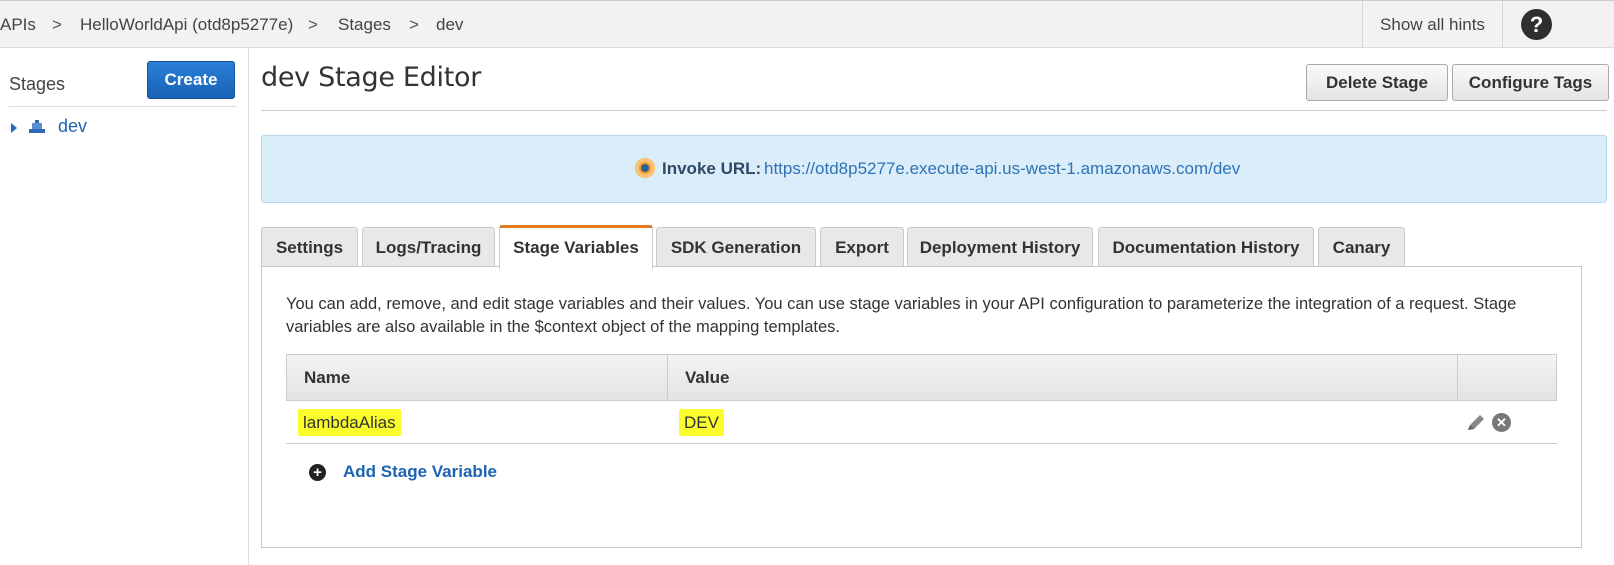 Image resolution: width=1614 pixels, height=565 pixels. I want to click on column-header-actions, so click(1506, 377).